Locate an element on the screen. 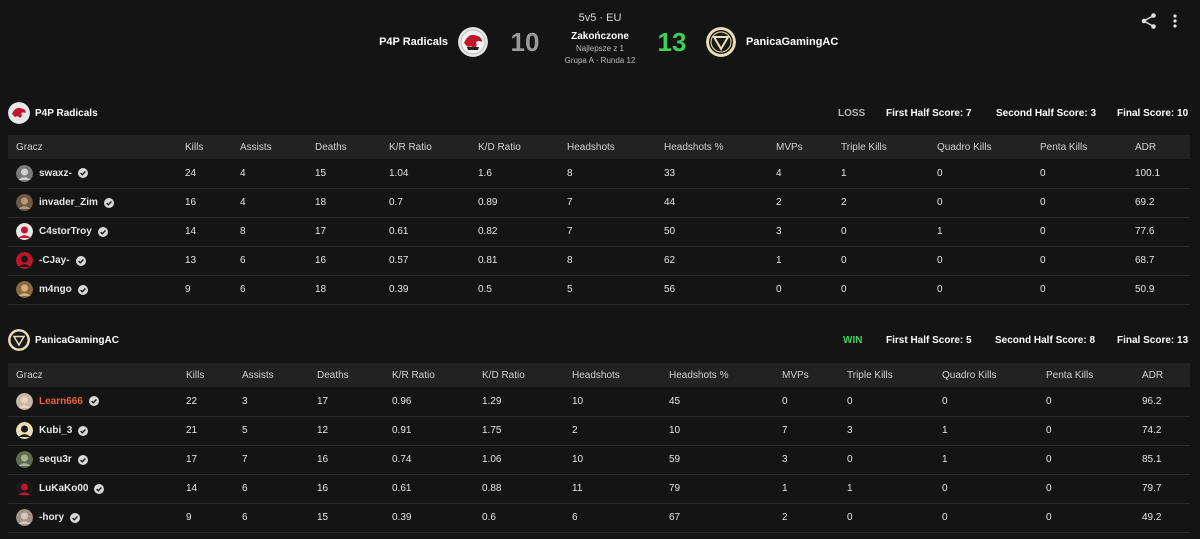 The image size is (1200, 539). player-cell: LuKaKo00 is located at coordinates (93, 489).